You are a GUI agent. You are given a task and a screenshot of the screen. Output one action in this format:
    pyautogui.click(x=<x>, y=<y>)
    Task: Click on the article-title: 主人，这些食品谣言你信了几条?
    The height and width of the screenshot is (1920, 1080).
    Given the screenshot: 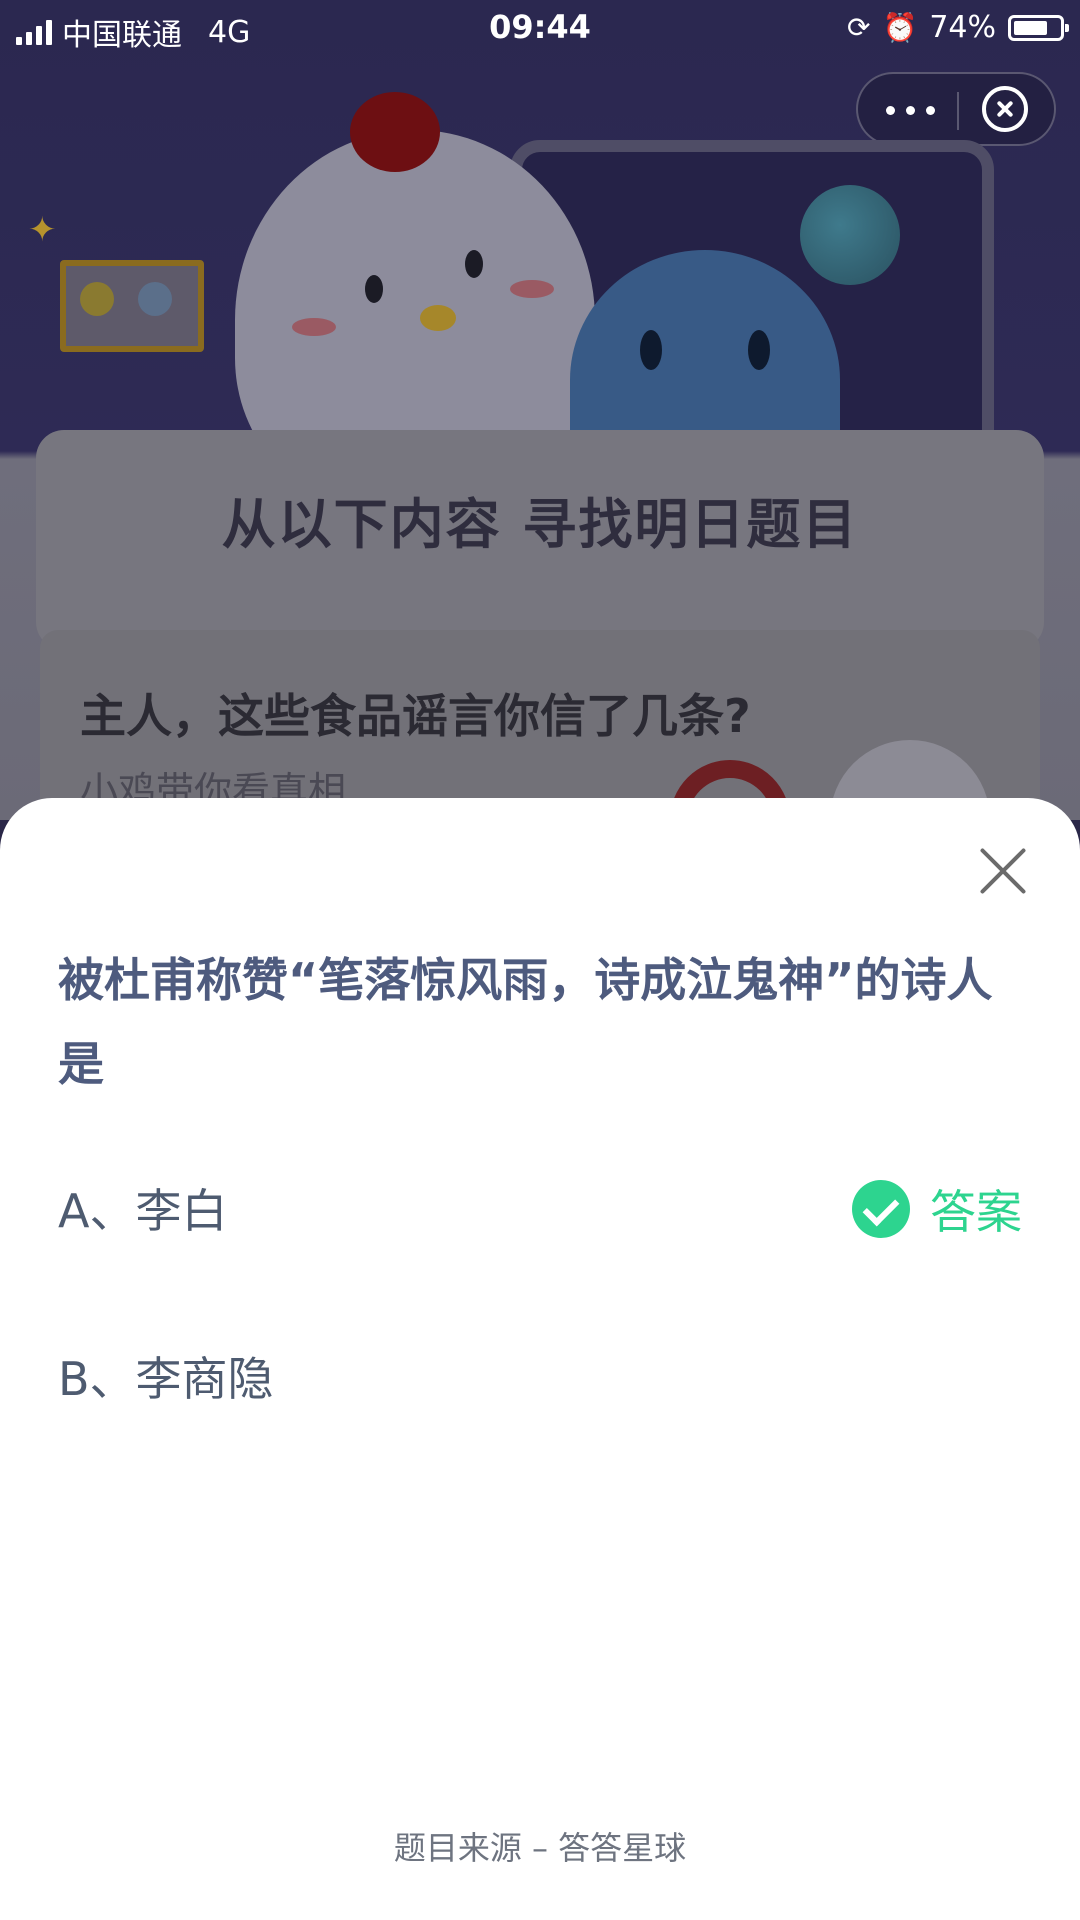 What is the action you would take?
    pyautogui.click(x=415, y=716)
    